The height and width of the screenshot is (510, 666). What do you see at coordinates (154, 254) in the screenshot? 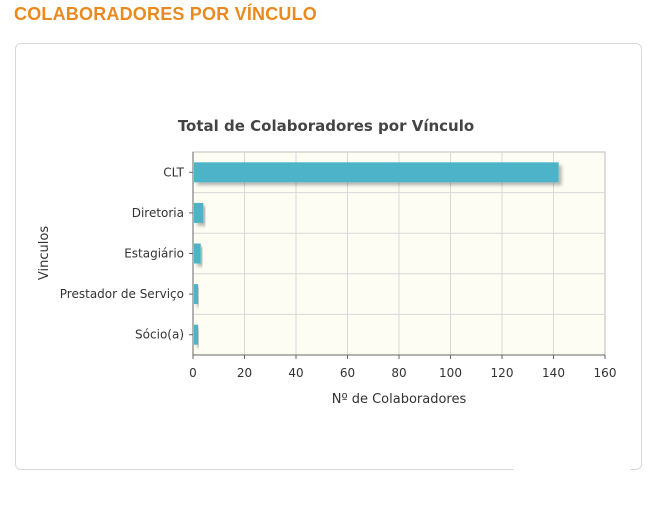
I see `y-tick-label: Estagiário` at bounding box center [154, 254].